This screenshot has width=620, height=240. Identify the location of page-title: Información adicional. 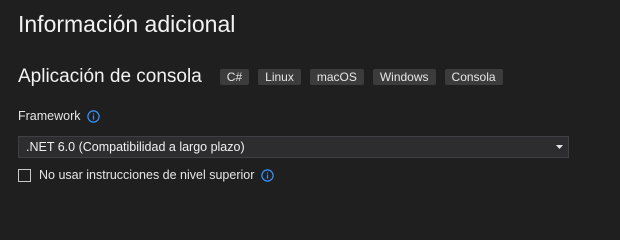
(127, 24).